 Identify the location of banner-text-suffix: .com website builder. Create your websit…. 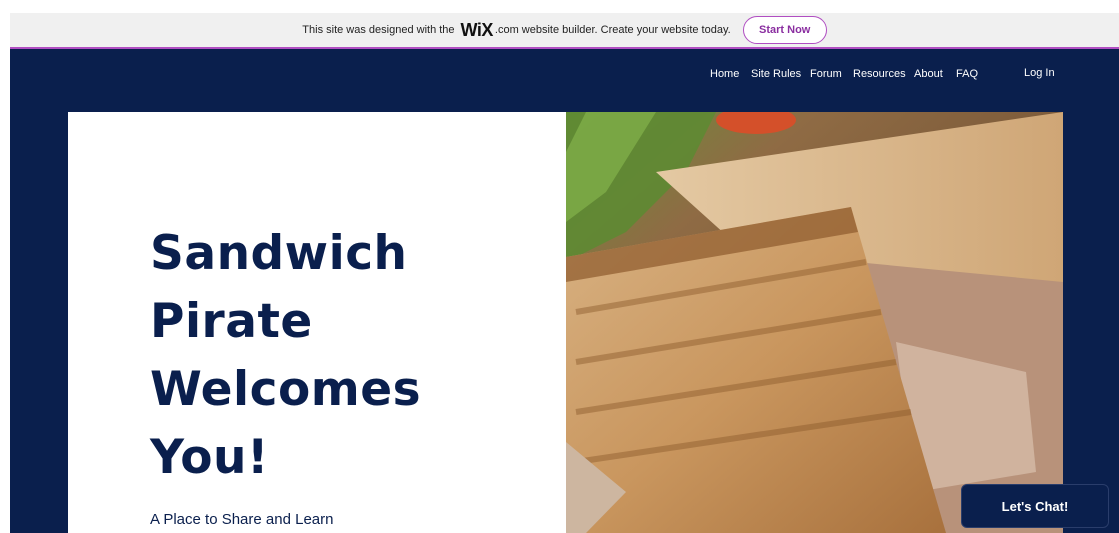
(612, 30).